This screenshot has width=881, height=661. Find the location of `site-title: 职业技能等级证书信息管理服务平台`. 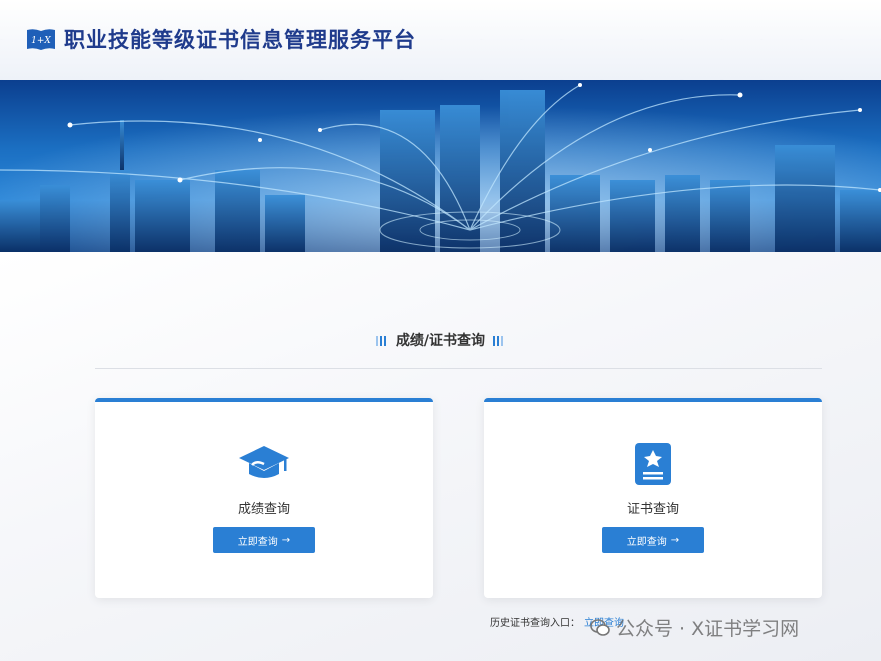

site-title: 职业技能等级证书信息管理服务平台 is located at coordinates (240, 40).